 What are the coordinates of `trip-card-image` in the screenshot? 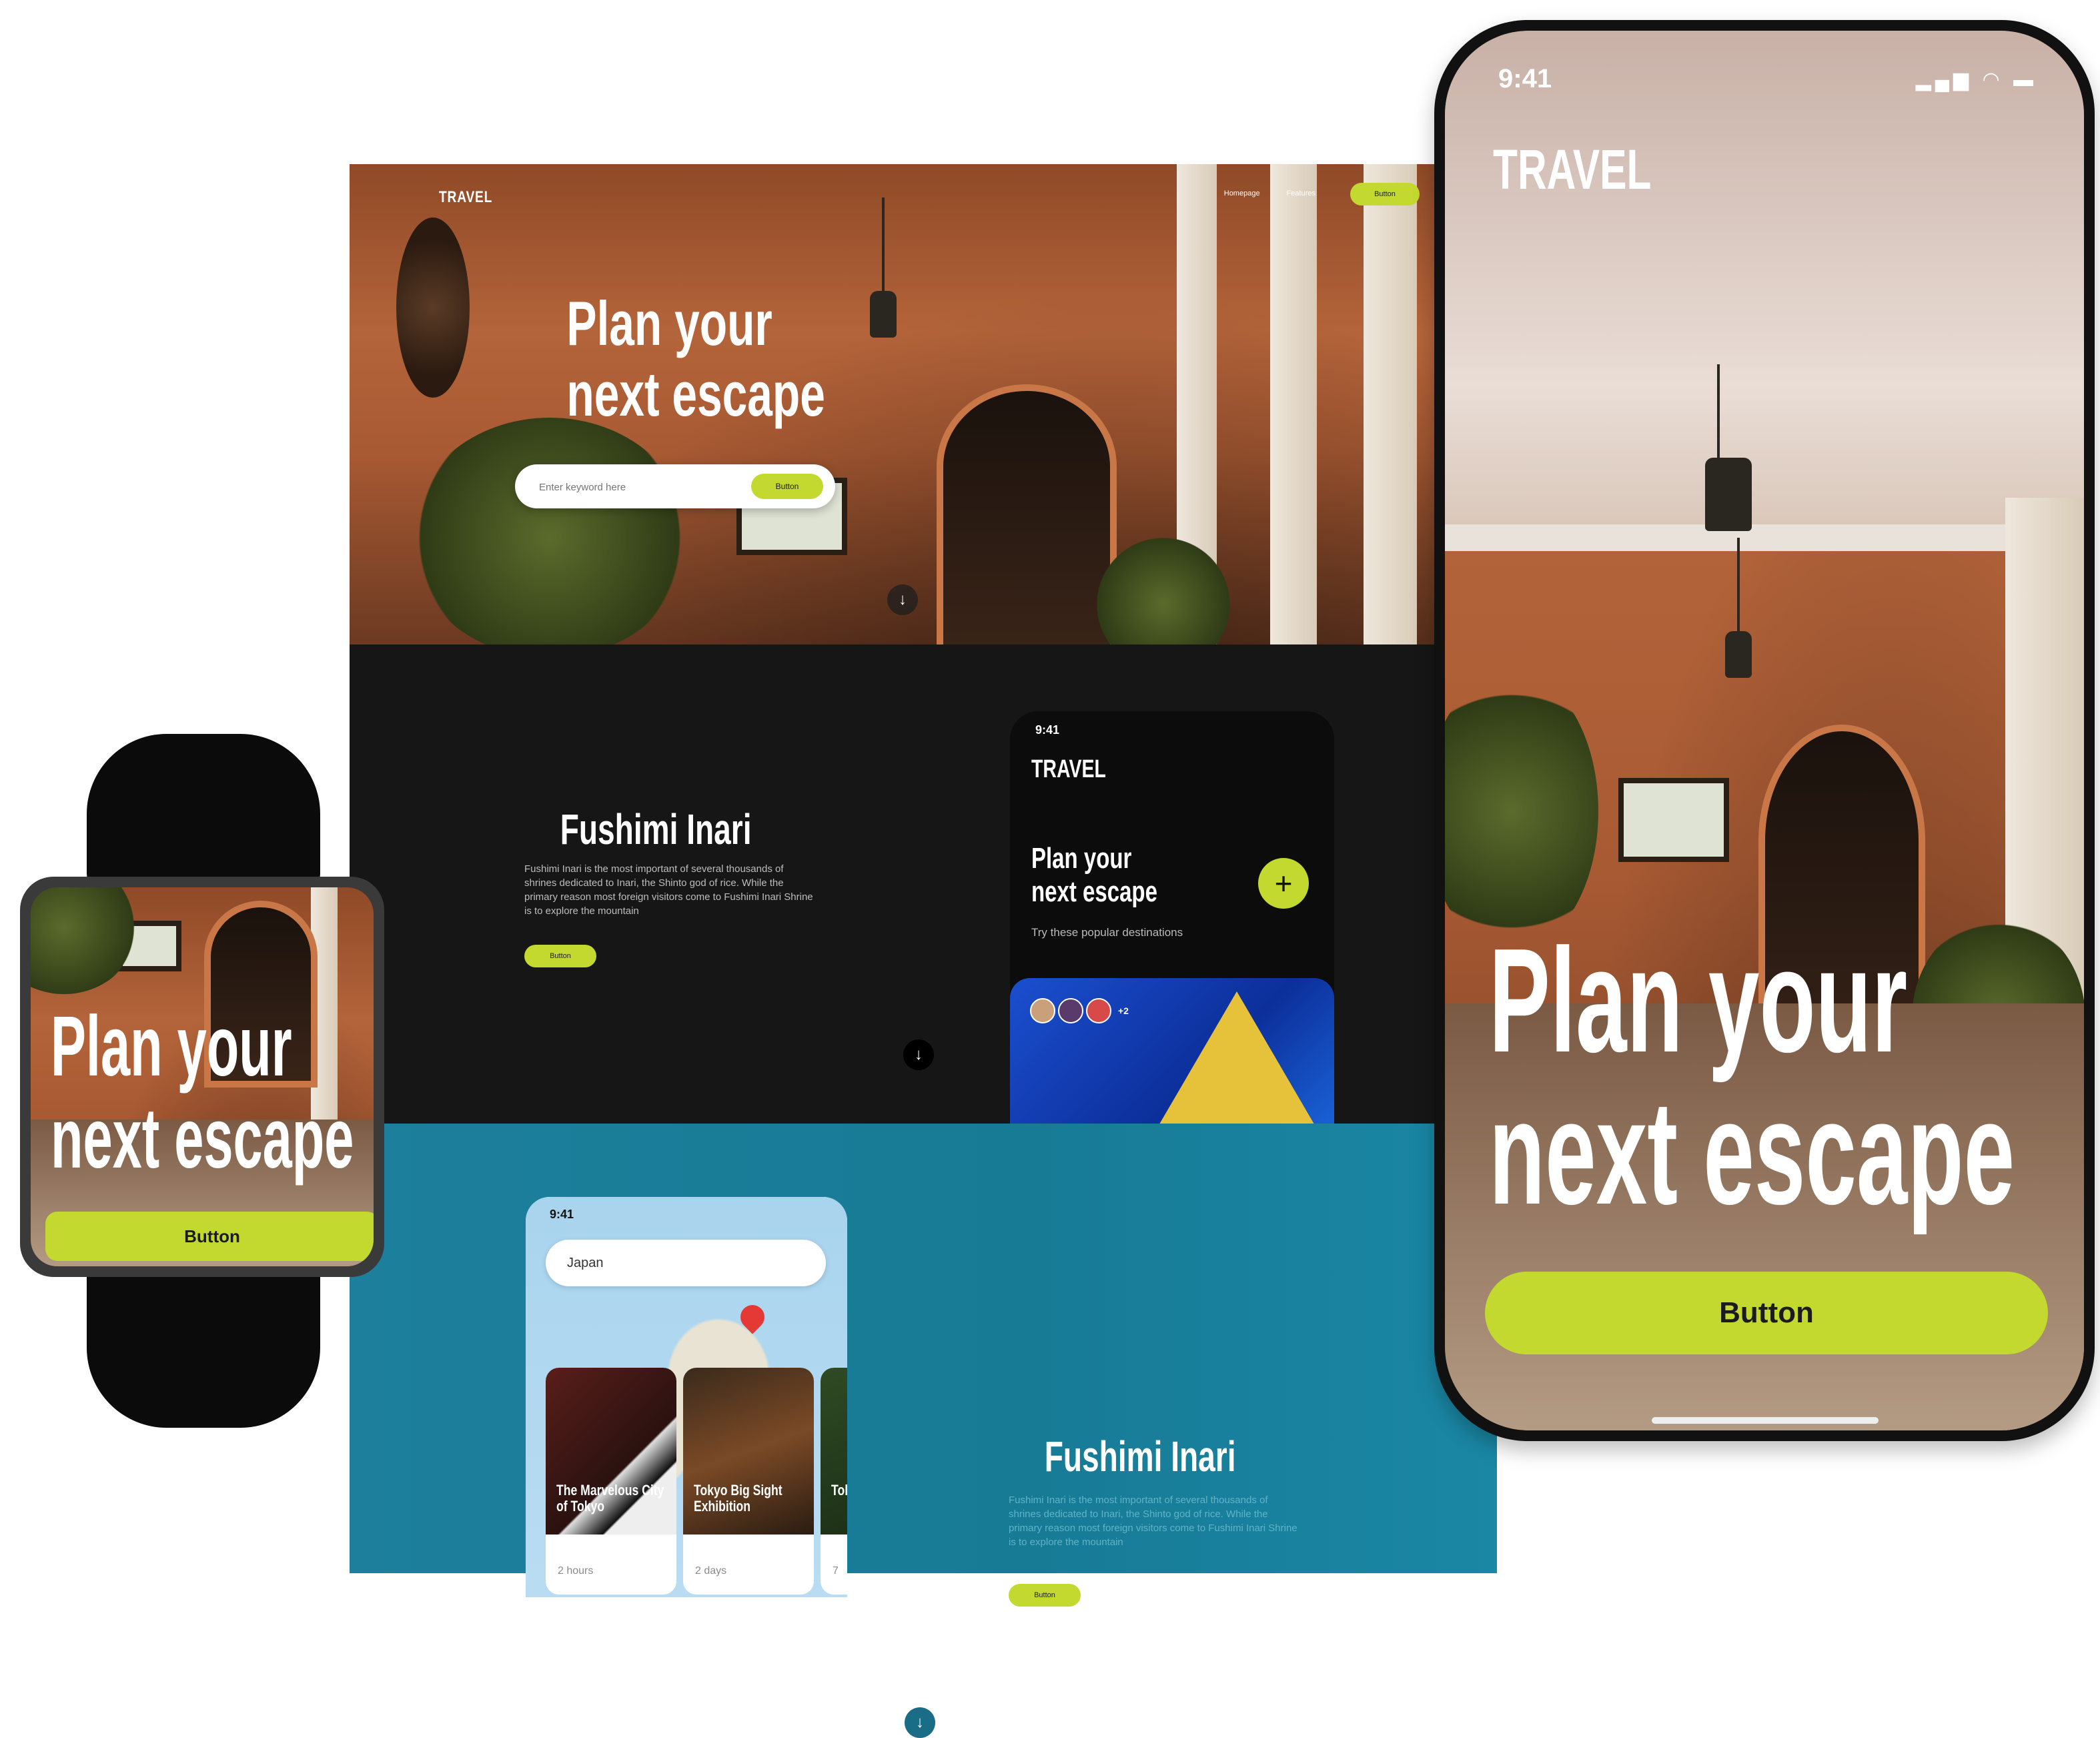 It's located at (834, 1451).